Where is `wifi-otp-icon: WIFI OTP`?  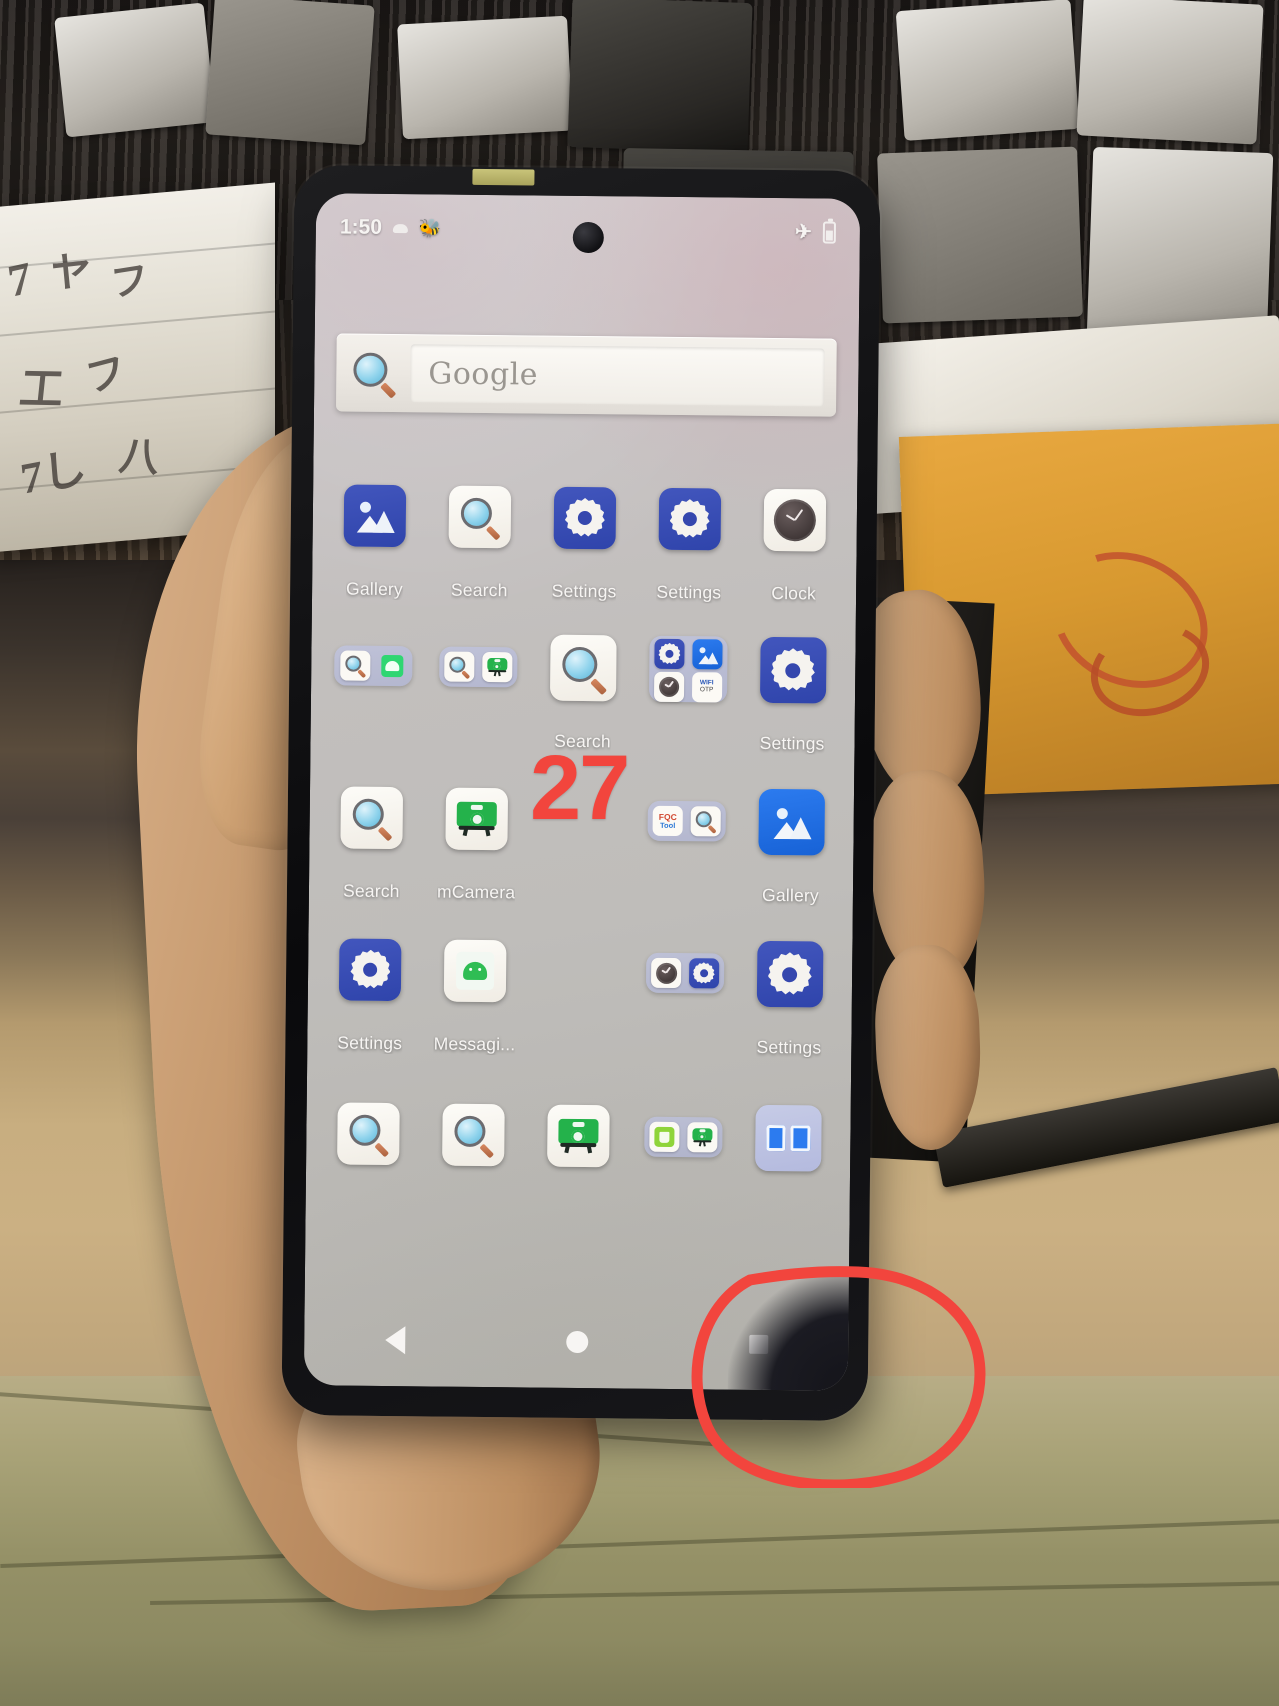
wifi-otp-icon: WIFI OTP is located at coordinates (706, 687).